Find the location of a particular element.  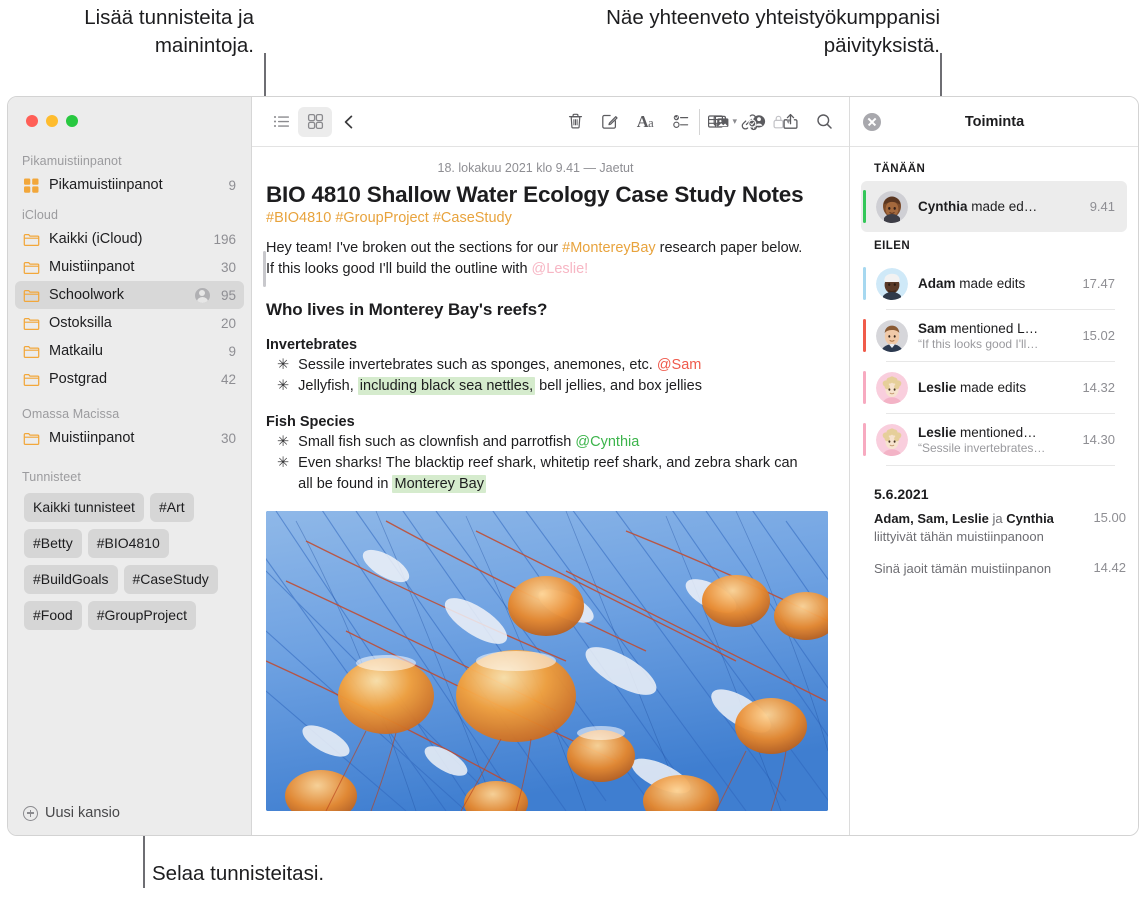

activity-item-name: Cynthia is located at coordinates (943, 206).